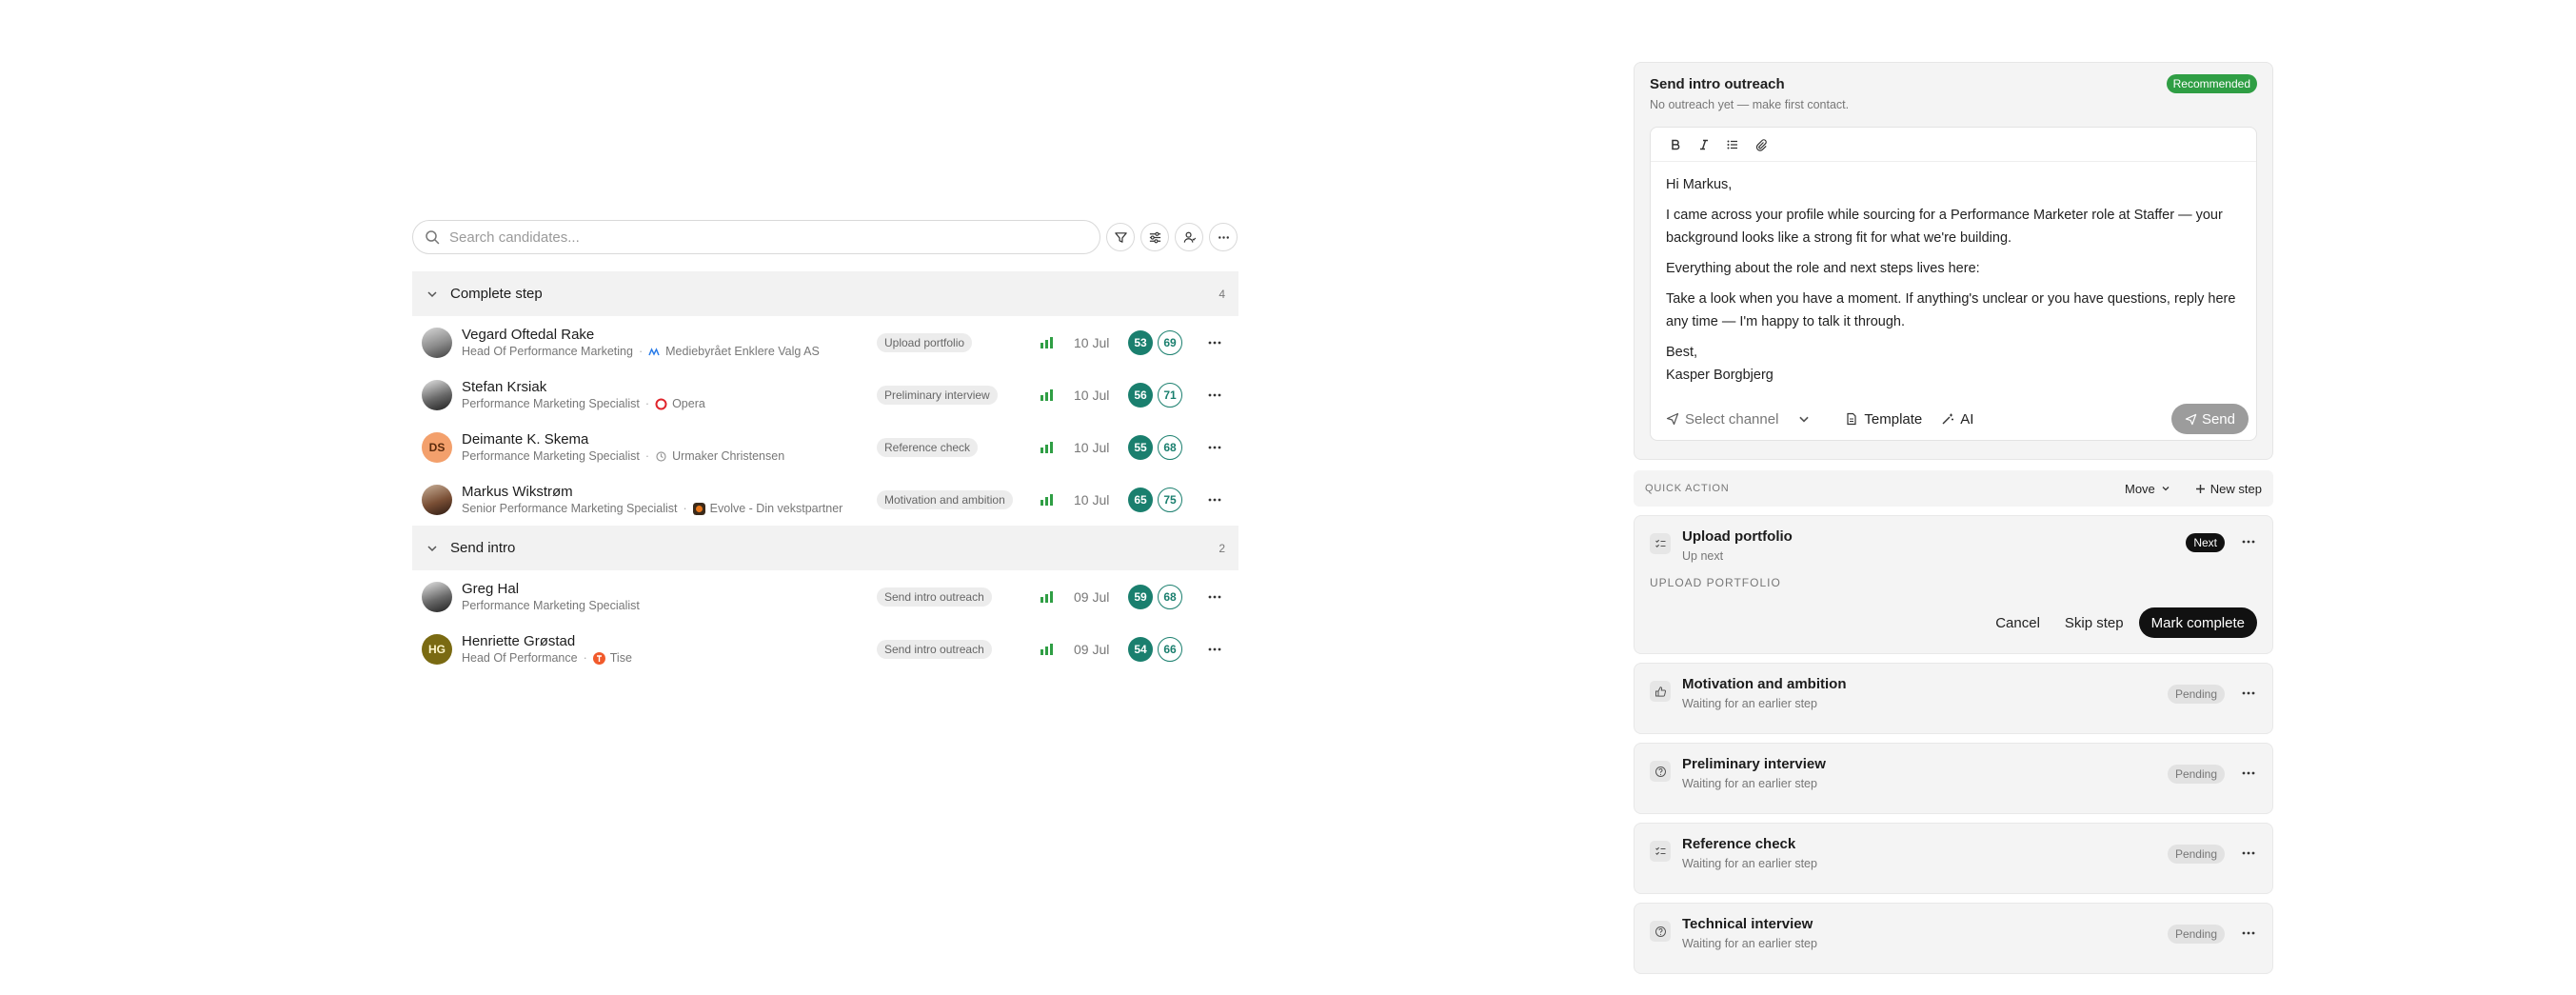  I want to click on new-step-button: New step, so click(2228, 489).